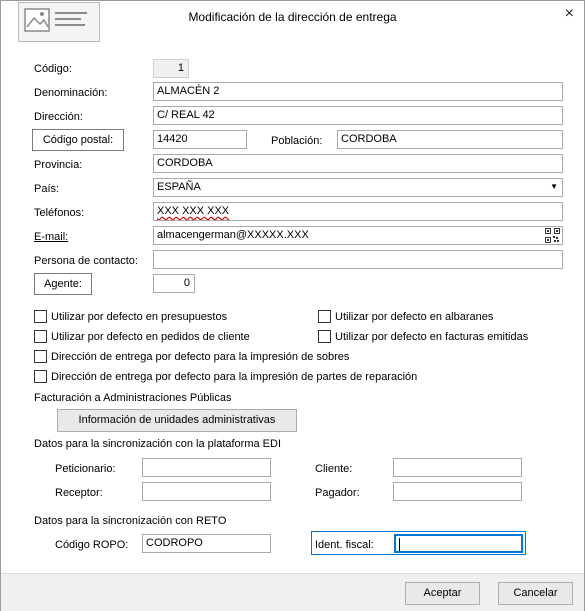 The height and width of the screenshot is (611, 585). What do you see at coordinates (554, 186) in the screenshot?
I see `dropdown-arrow-icon: ▼` at bounding box center [554, 186].